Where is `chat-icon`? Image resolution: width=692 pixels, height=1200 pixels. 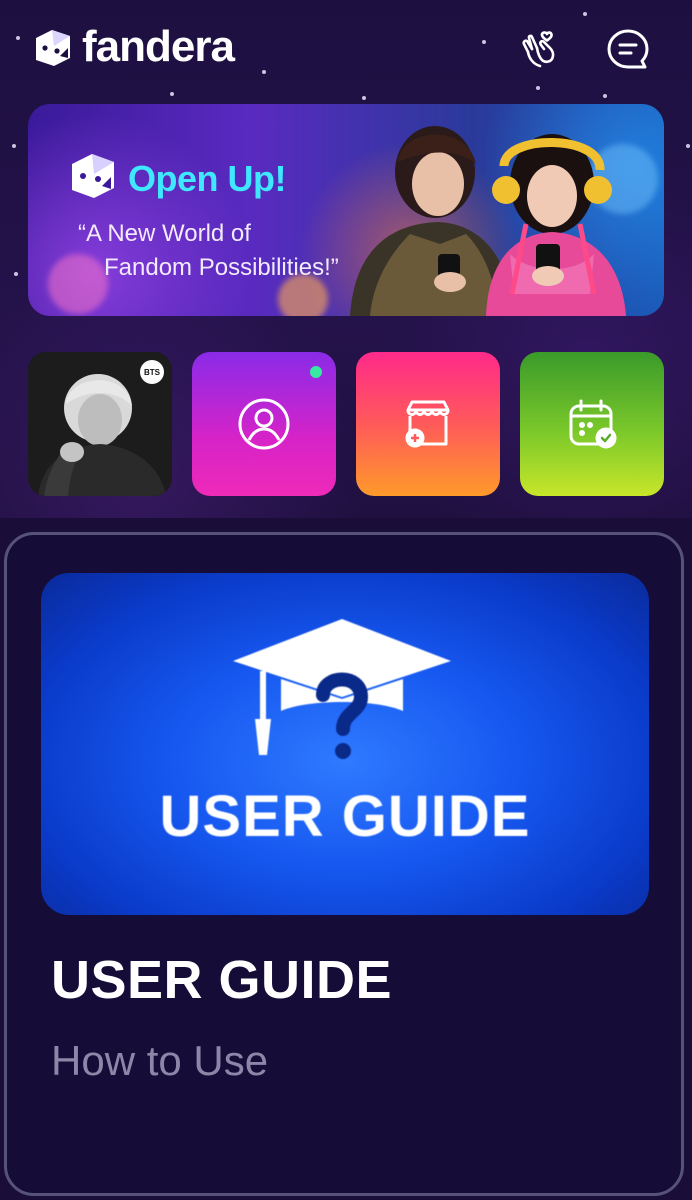 chat-icon is located at coordinates (628, 49).